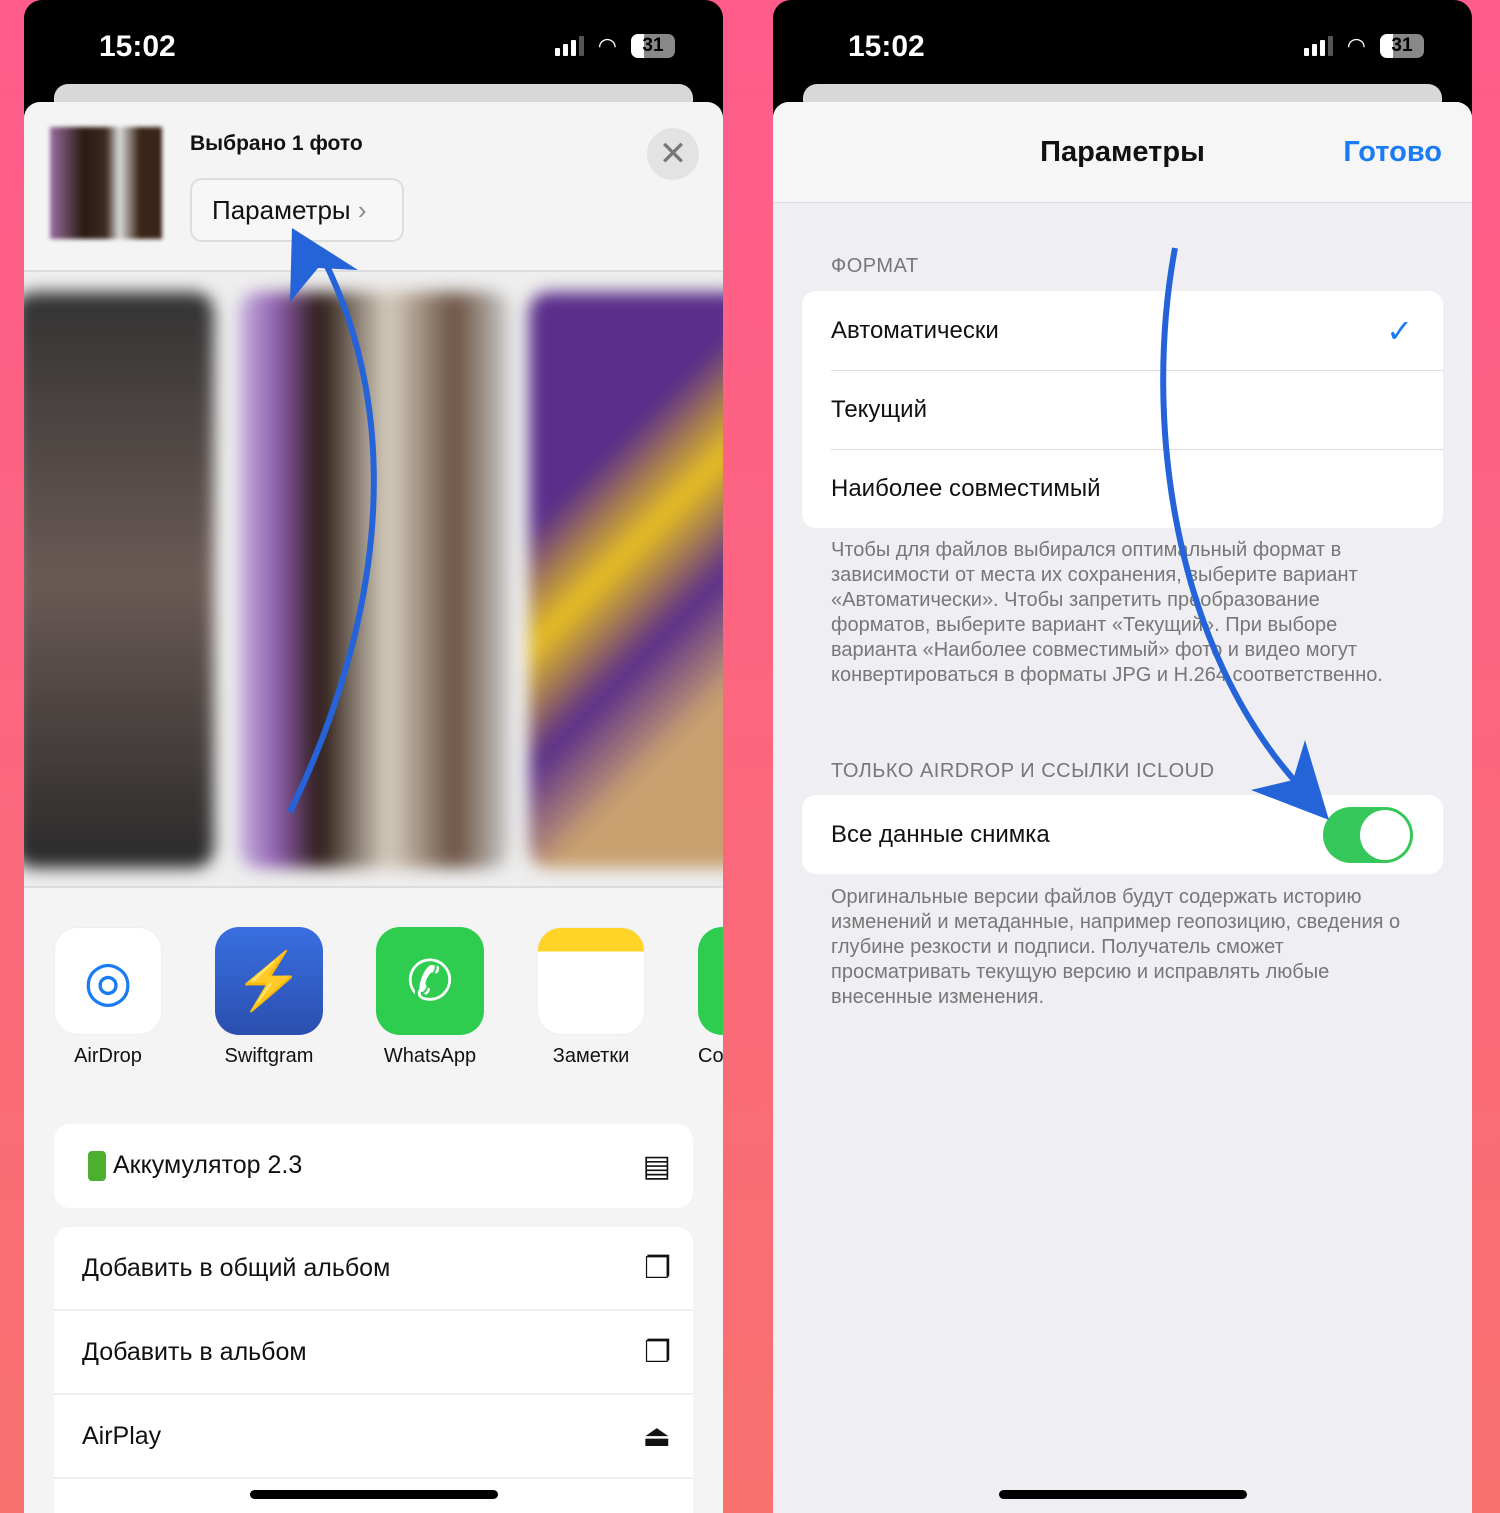 The width and height of the screenshot is (1500, 1513). I want to click on format-header: ФОРМАТ, so click(875, 266).